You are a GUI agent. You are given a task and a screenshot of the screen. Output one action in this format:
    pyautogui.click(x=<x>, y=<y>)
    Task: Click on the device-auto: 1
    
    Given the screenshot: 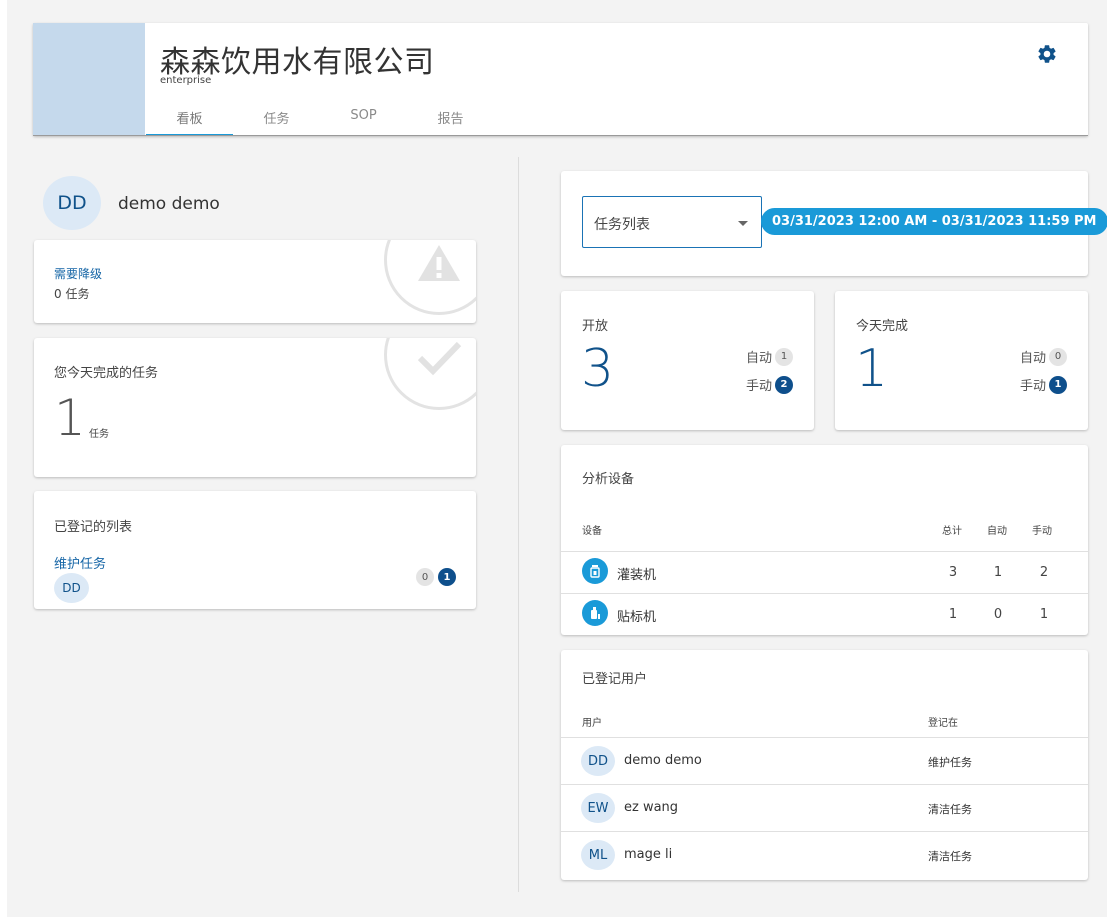 What is the action you would take?
    pyautogui.click(x=998, y=572)
    